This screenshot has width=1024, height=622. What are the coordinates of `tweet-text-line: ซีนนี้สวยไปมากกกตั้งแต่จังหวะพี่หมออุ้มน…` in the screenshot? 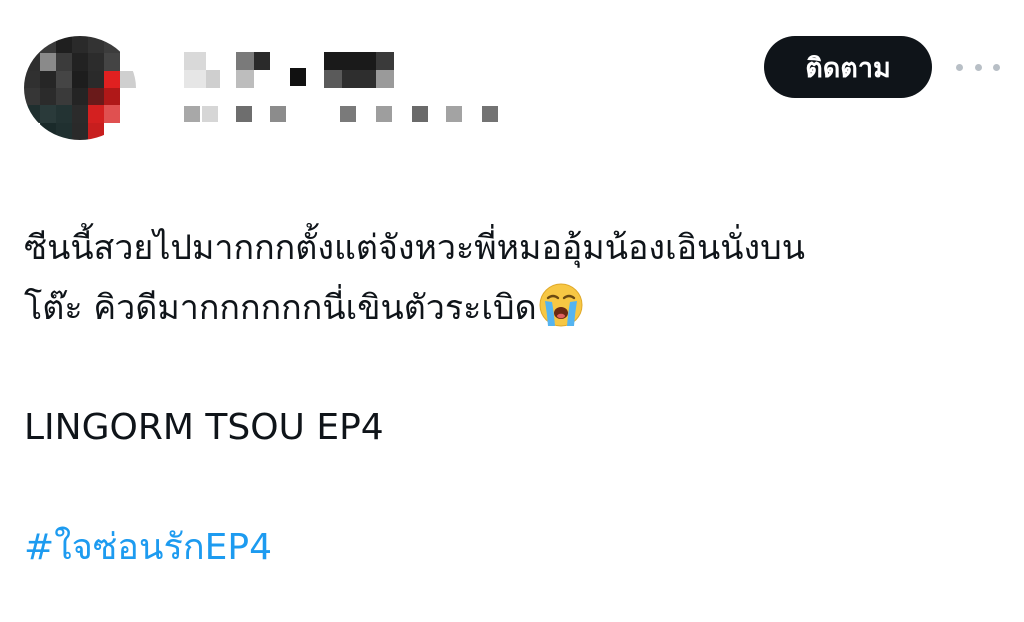 It's located at (414, 248).